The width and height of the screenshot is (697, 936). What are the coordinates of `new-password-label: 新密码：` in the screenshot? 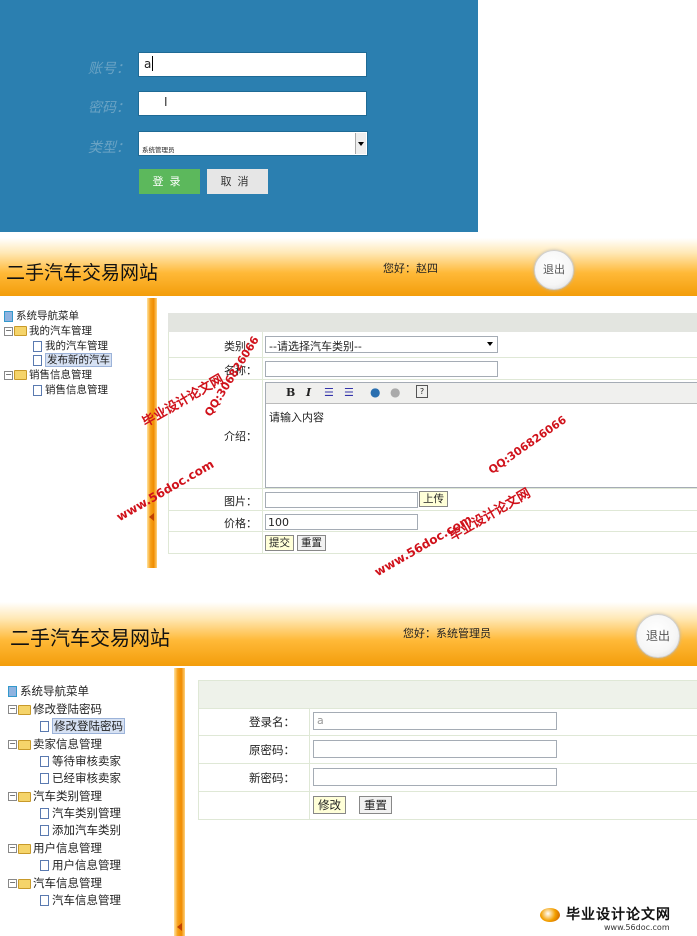 It's located at (272, 778).